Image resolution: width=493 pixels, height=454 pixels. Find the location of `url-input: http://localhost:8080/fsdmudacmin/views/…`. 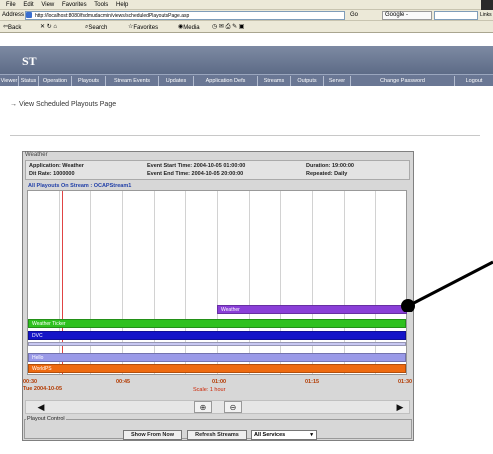

url-input: http://localhost:8080/fsdmudacmin/views/… is located at coordinates (185, 15).